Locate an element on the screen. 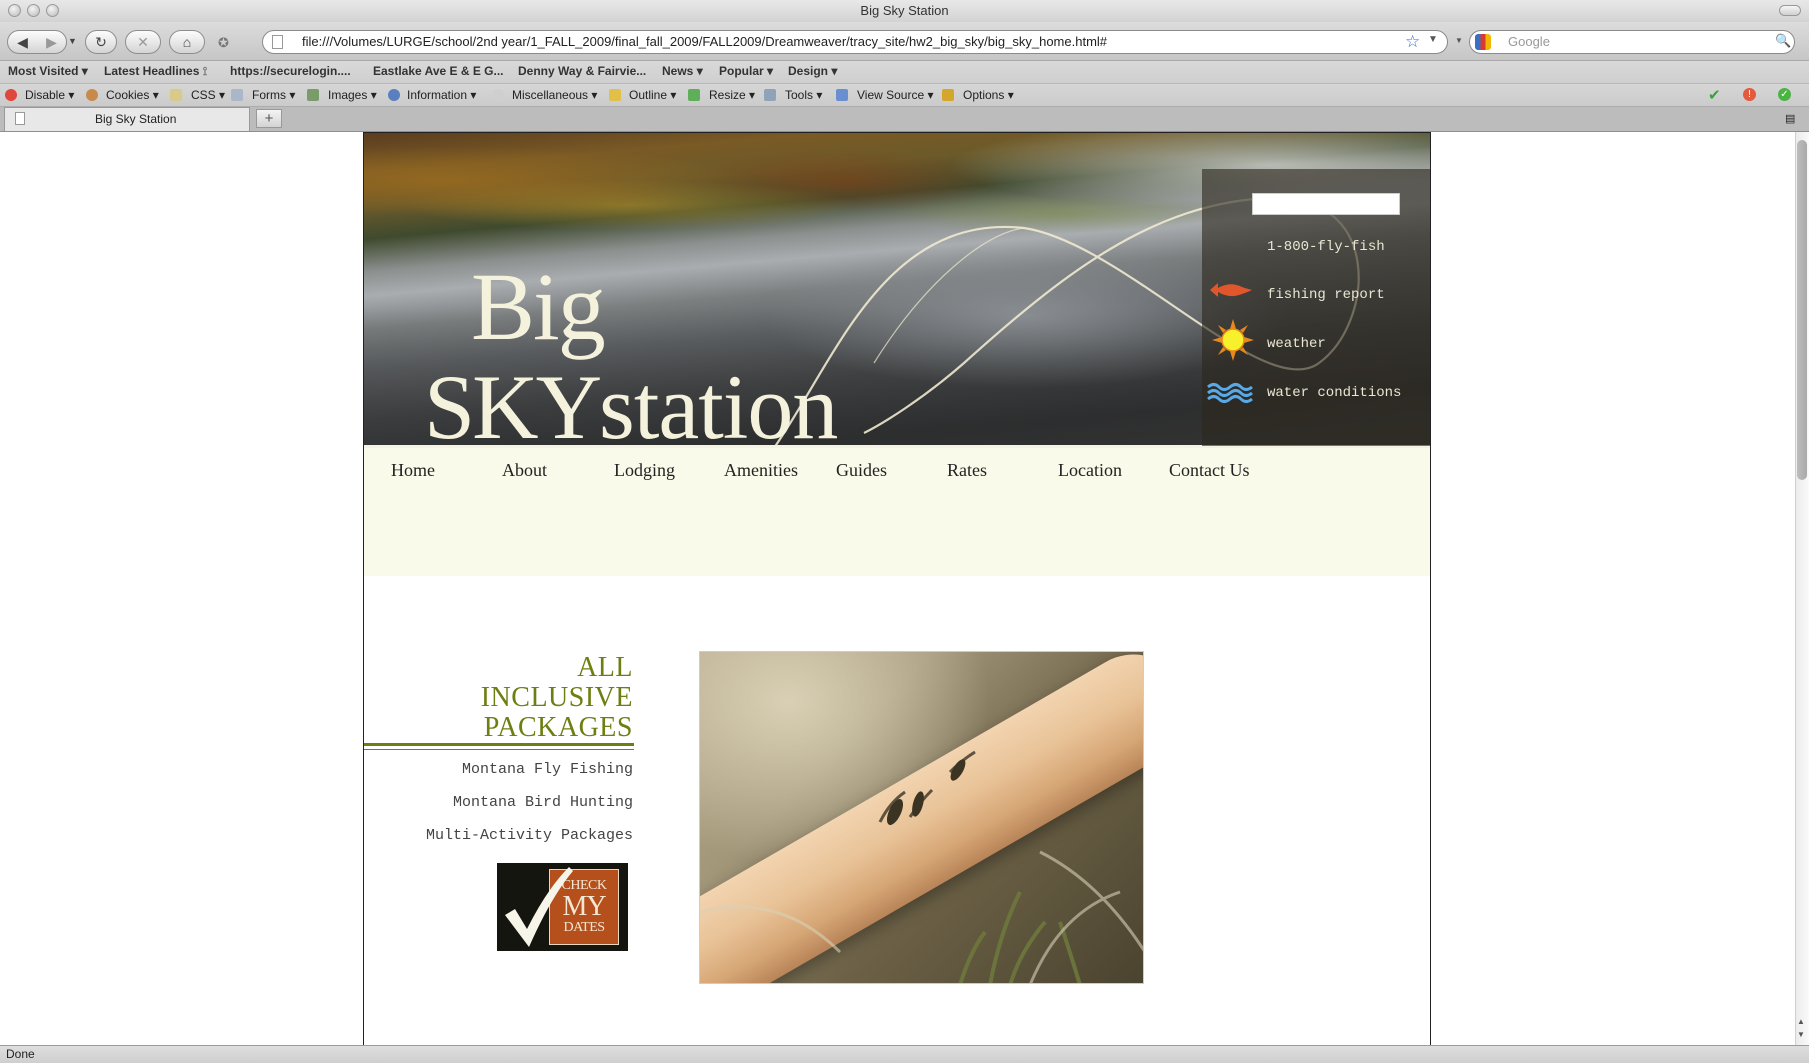  weather-link: weather is located at coordinates (1296, 344).